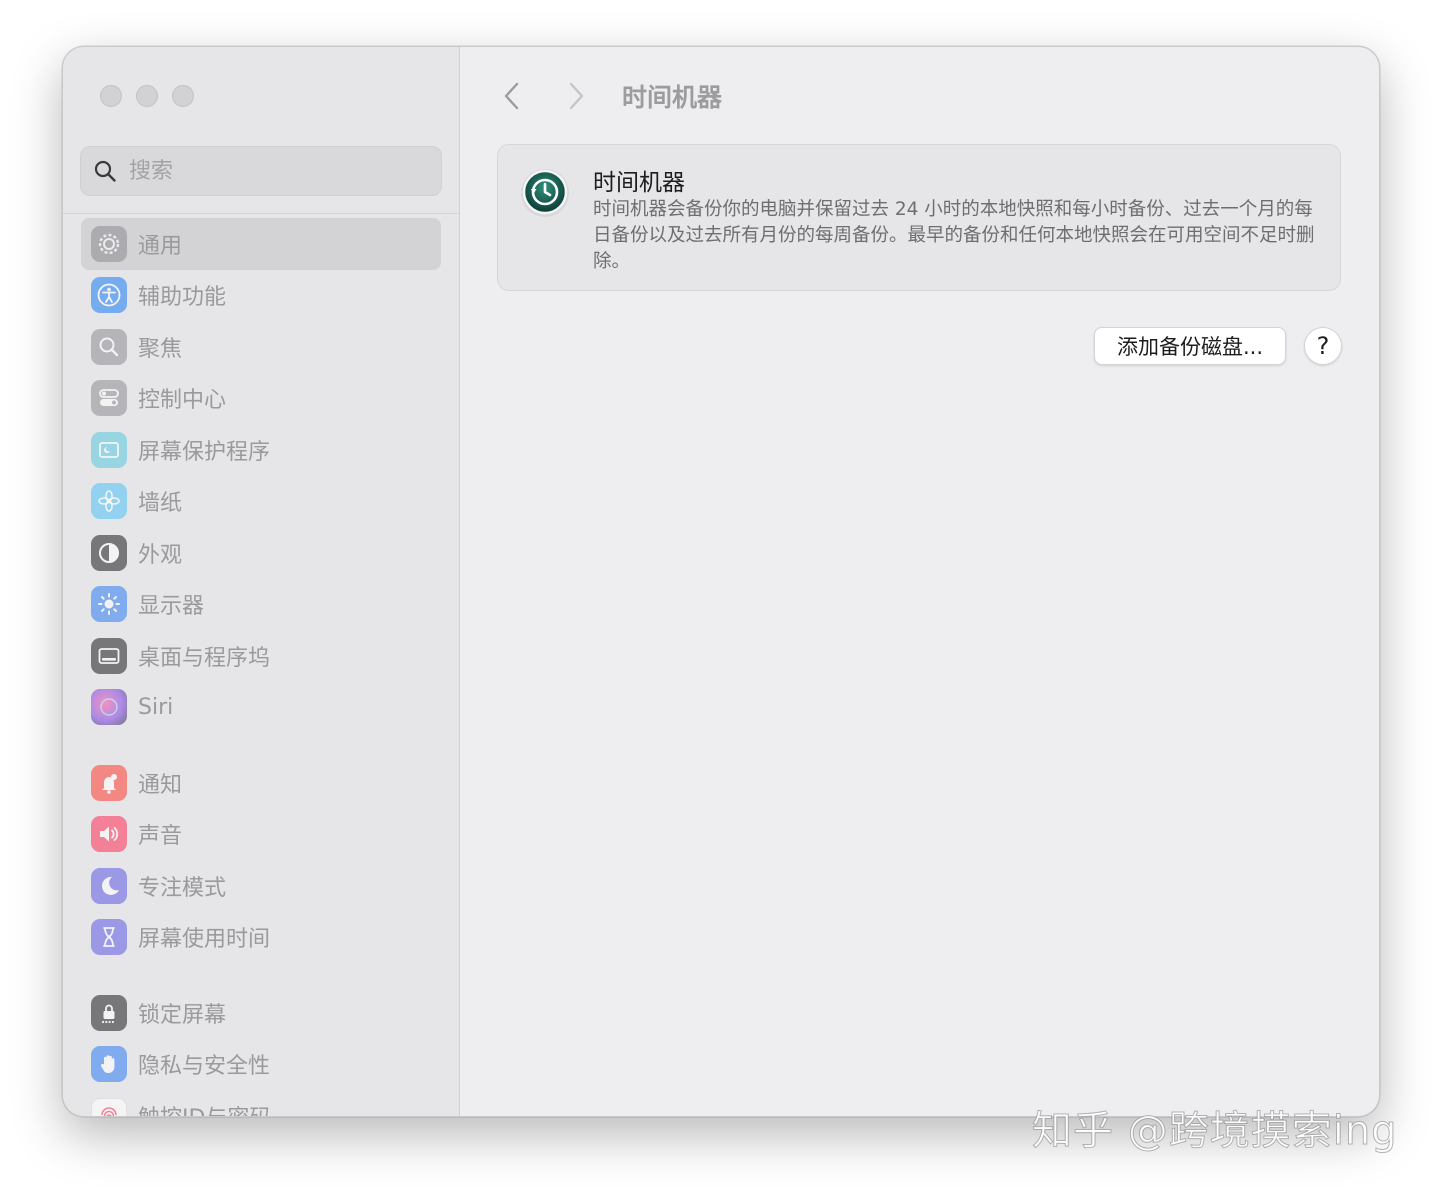  I want to click on sidebar-item-label: 触控ID与密码, so click(204, 1108).